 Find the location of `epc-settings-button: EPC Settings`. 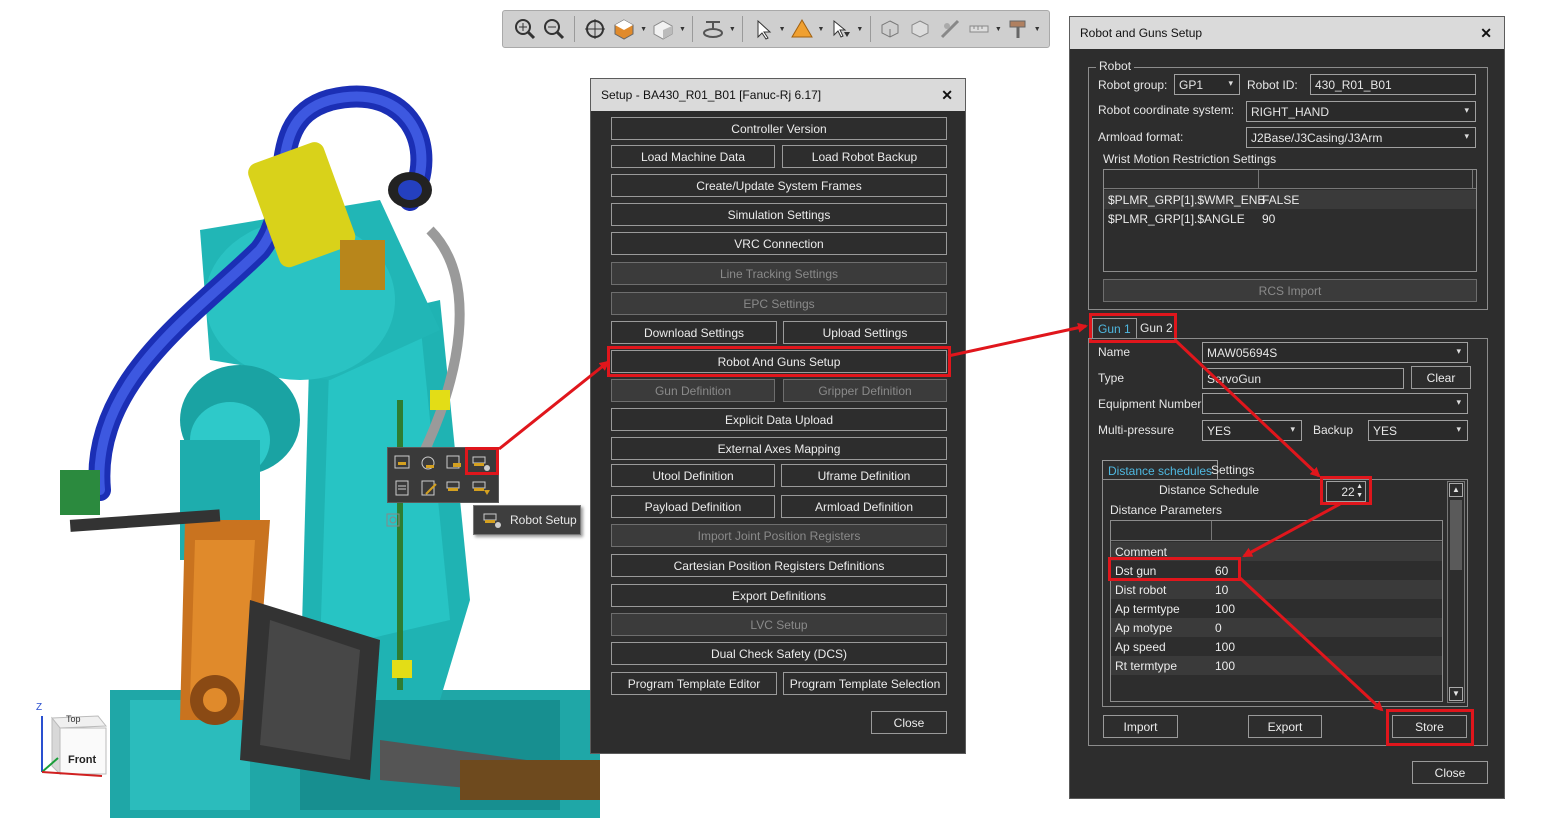

epc-settings-button: EPC Settings is located at coordinates (779, 303).